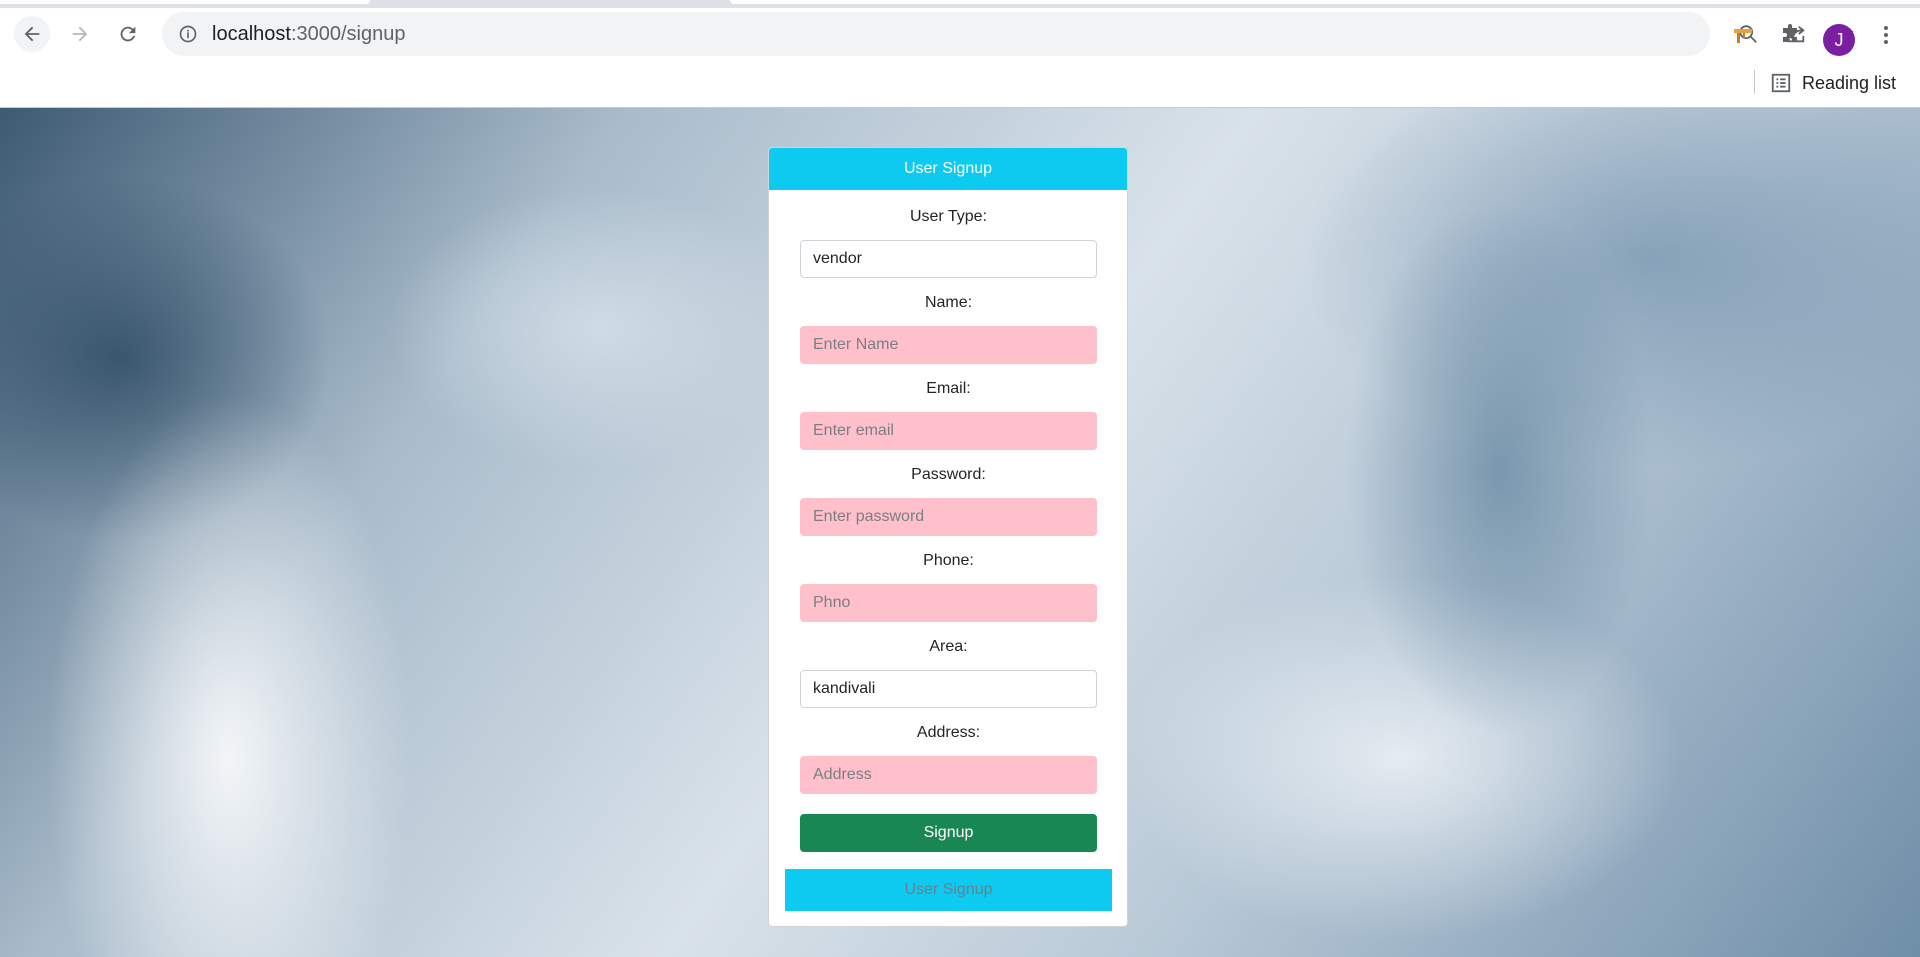 This screenshot has width=1920, height=957. I want to click on reload-icon, so click(128, 34).